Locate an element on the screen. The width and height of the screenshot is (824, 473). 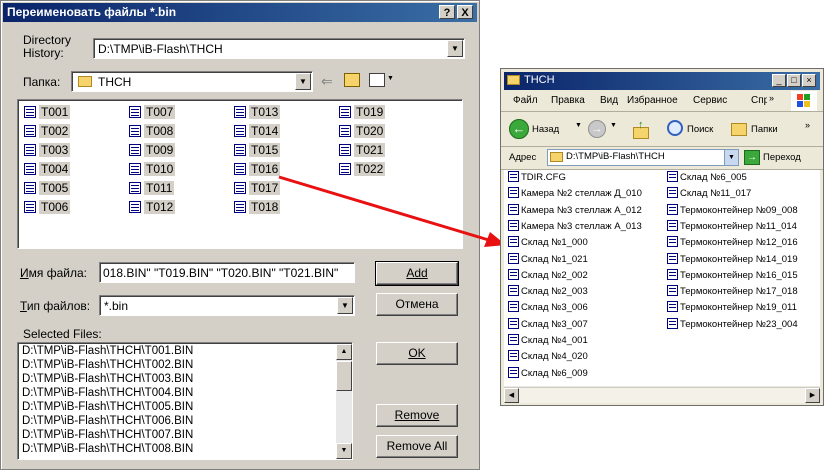
scroll-left-icon: ◀ is located at coordinates (511, 395).